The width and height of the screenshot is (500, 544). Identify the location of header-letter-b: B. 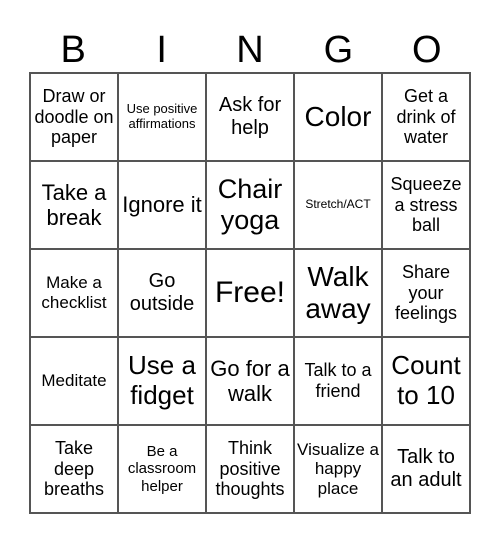
(73, 50).